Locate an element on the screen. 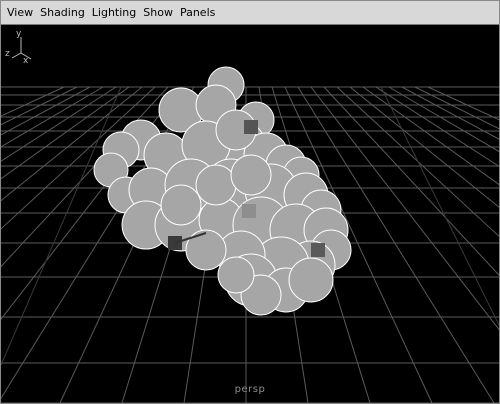  camera-label: persp is located at coordinates (250, 389).